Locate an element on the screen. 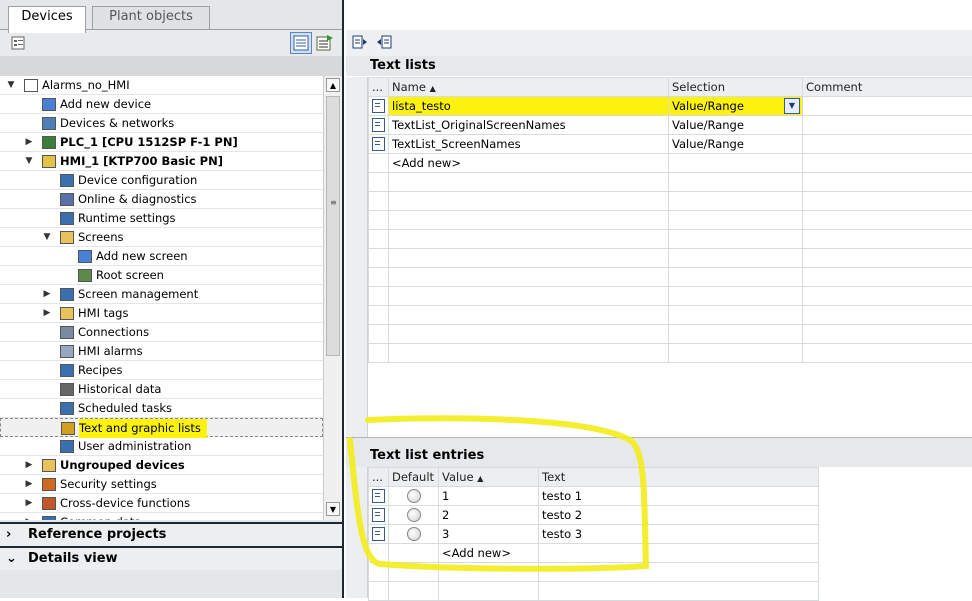  tree-item: Historical data is located at coordinates (161, 389).